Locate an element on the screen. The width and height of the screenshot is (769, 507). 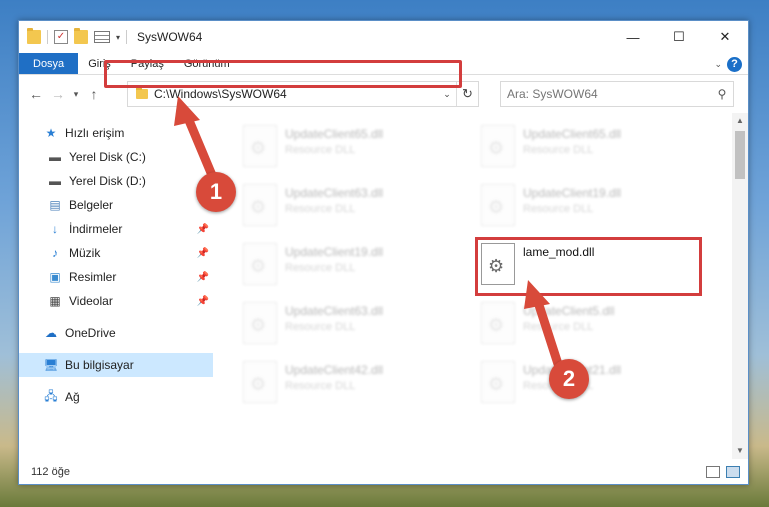
item-count: 112 öğe is located at coordinates (50, 472).